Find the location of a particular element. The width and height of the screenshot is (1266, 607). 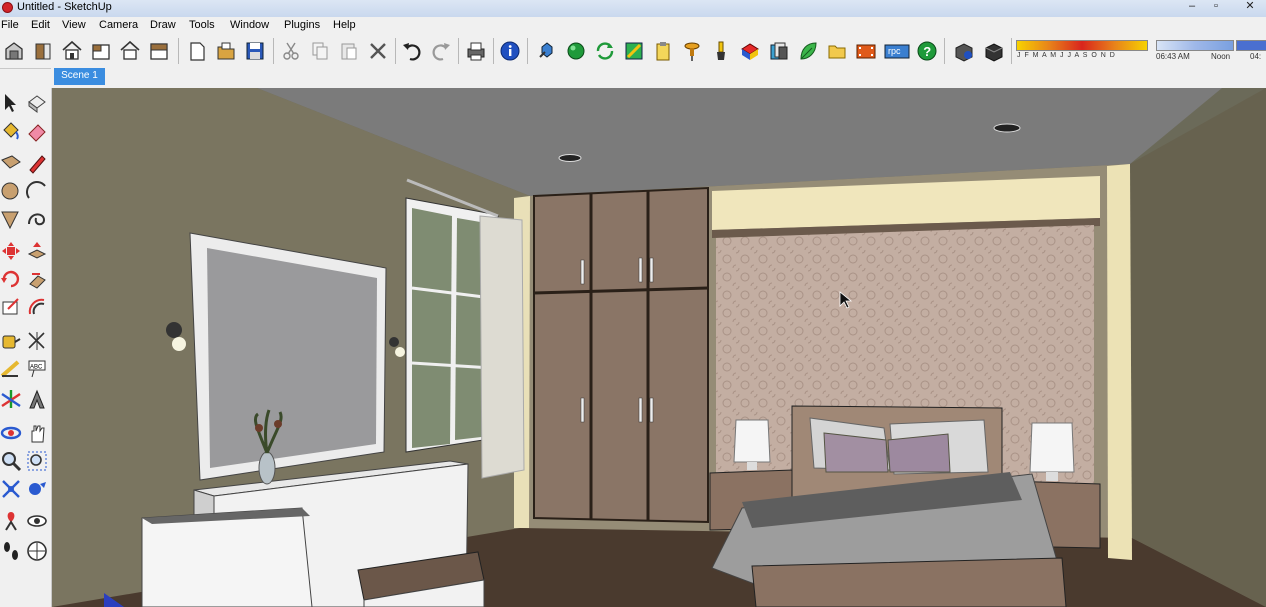

time-slider is located at coordinates (1195, 45).